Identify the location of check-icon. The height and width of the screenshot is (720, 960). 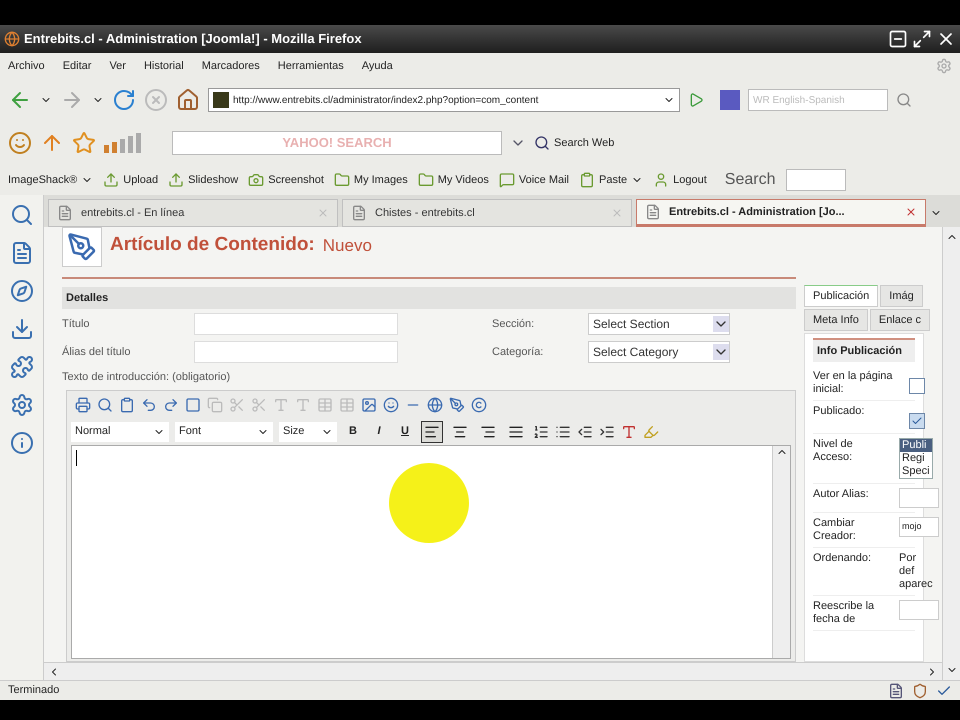
(917, 421).